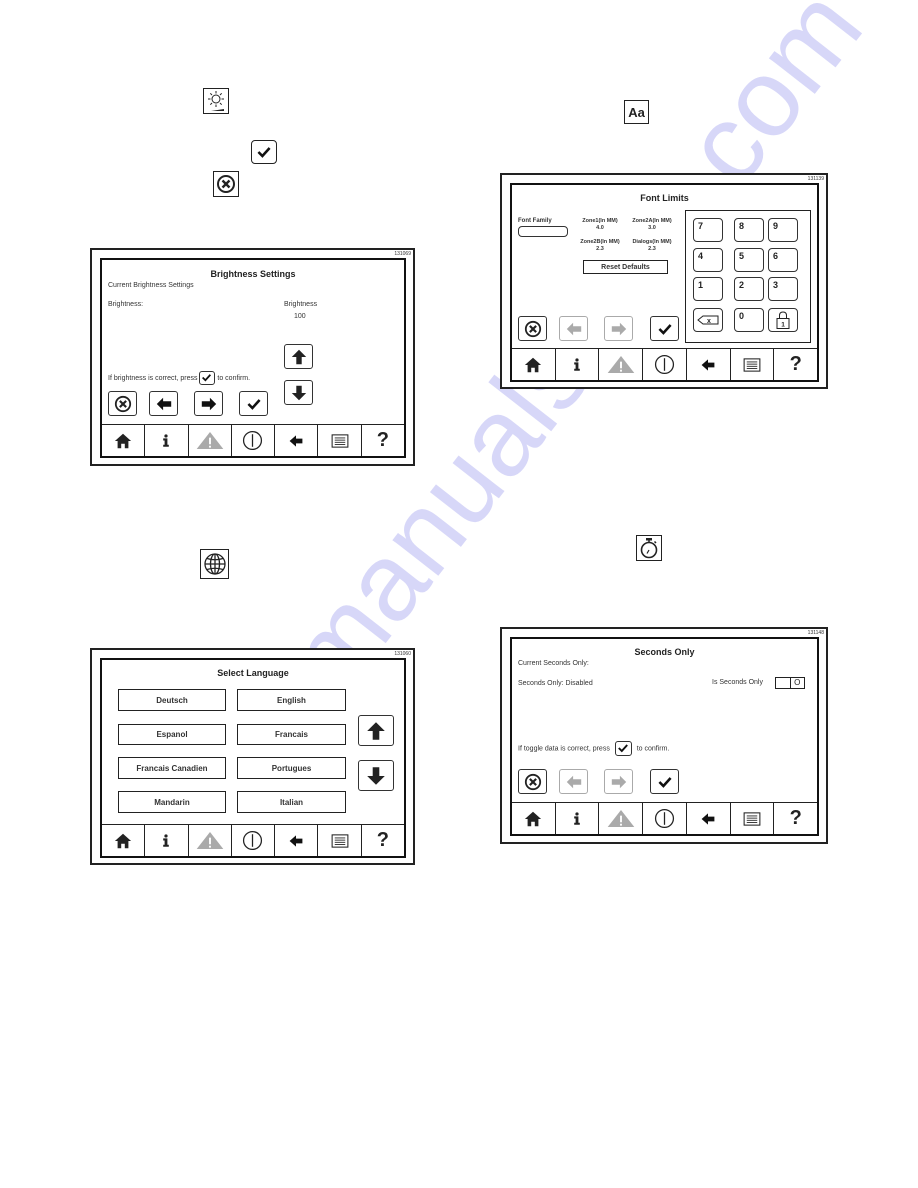 This screenshot has height=1188, width=918. I want to click on key-9: 9, so click(783, 230).